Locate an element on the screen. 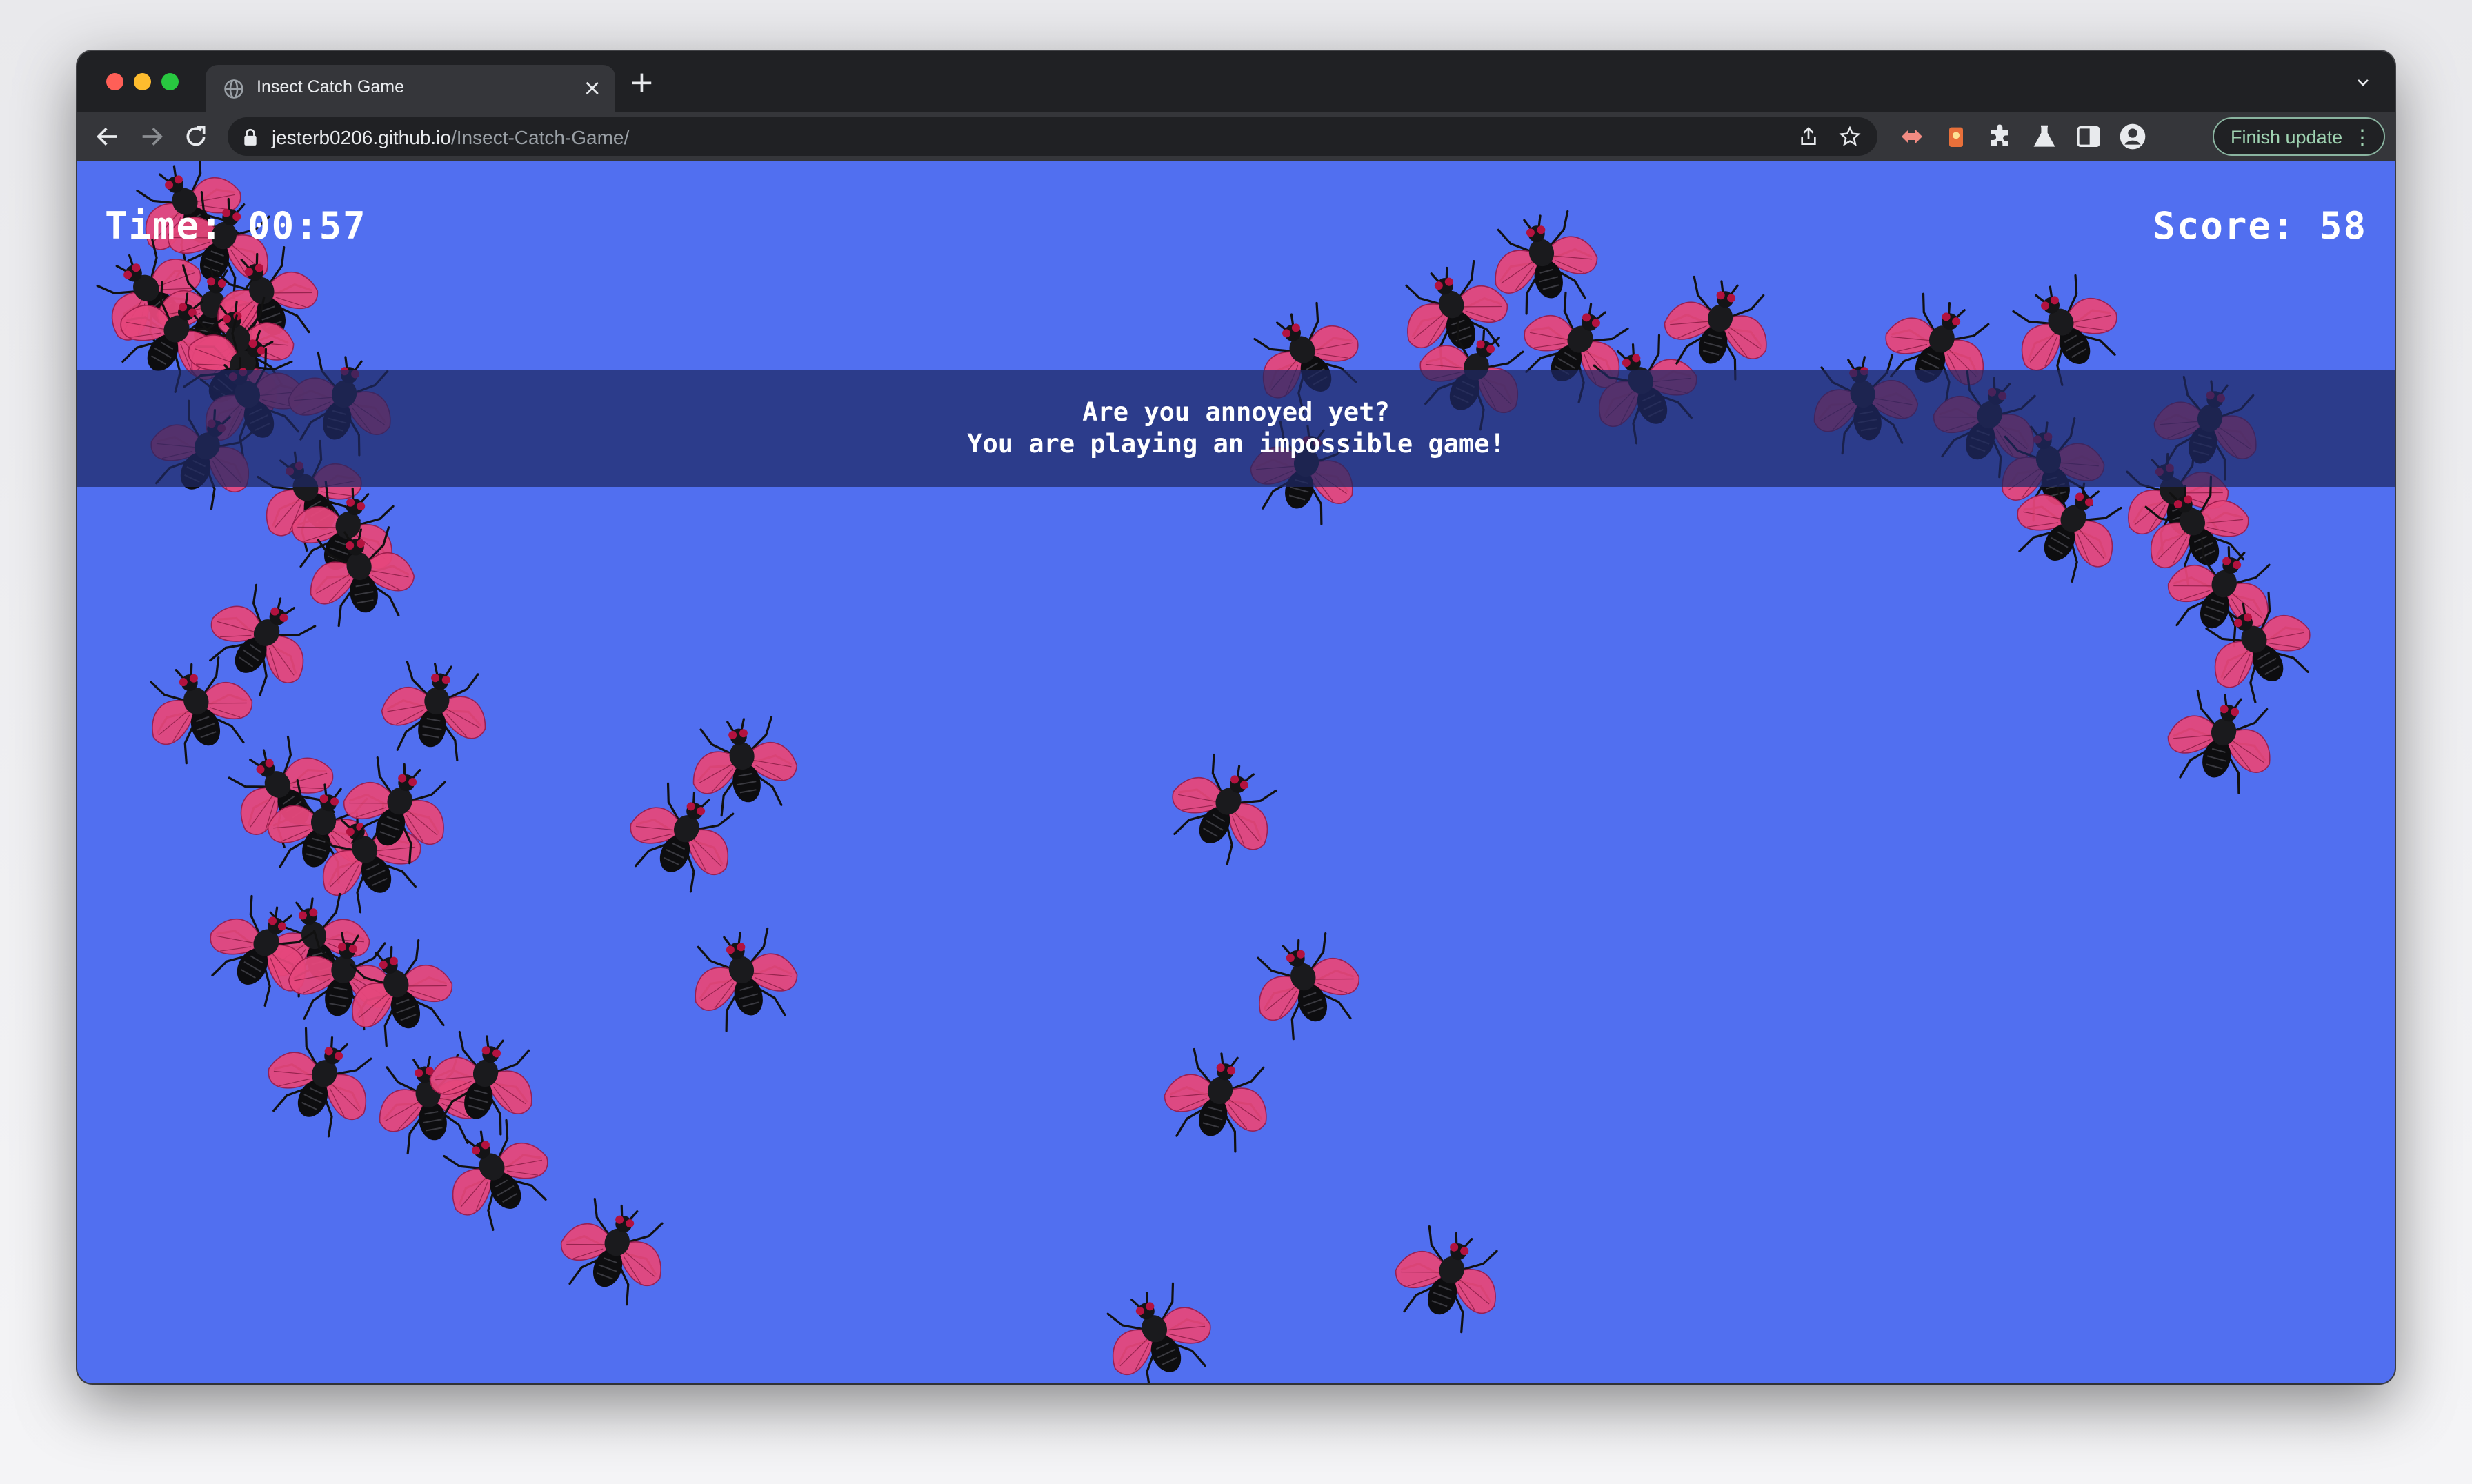 The width and height of the screenshot is (2472, 1484). back-arrow-icon is located at coordinates (108, 137).